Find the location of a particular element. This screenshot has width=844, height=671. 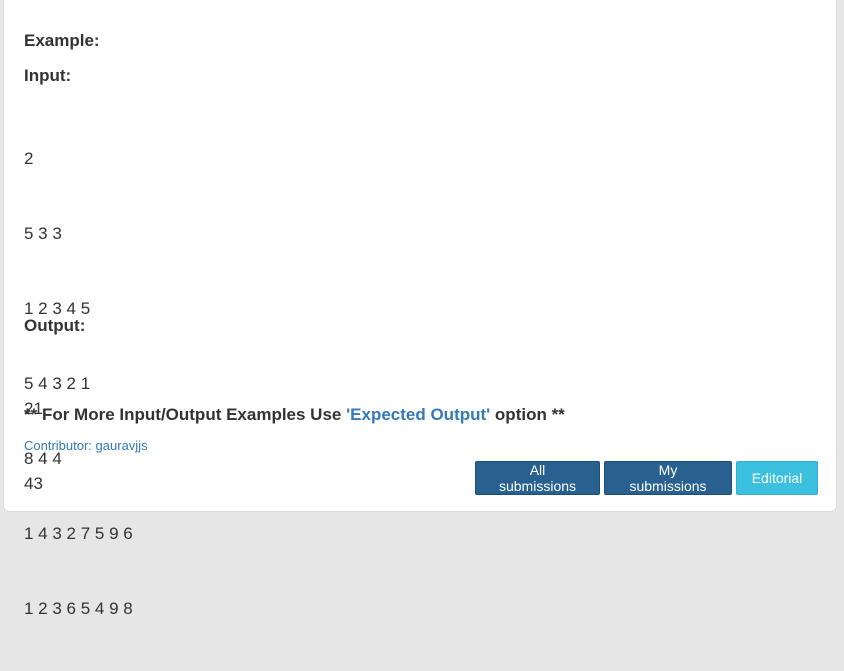

example-heading: Example: is located at coordinates (62, 40).